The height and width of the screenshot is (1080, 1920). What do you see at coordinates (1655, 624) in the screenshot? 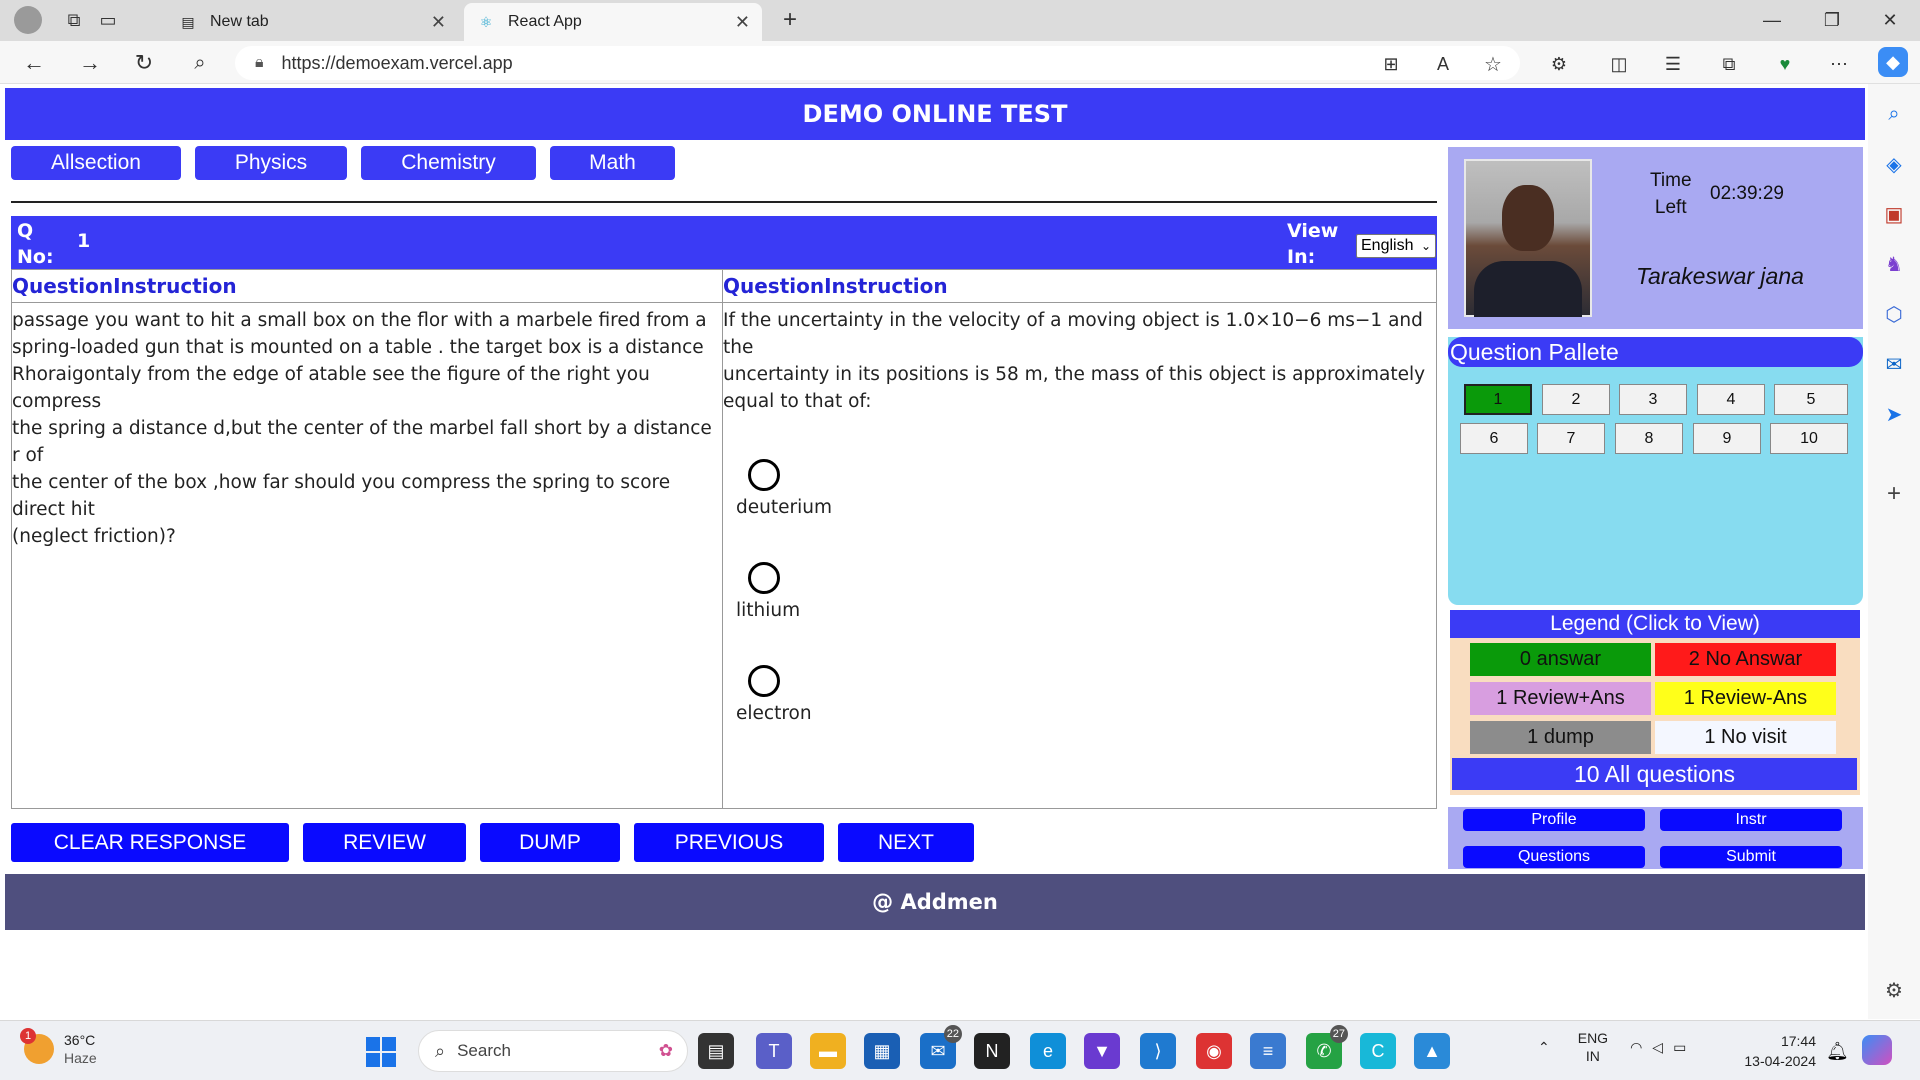
I see `legend-title: Legend (Click to View)` at bounding box center [1655, 624].